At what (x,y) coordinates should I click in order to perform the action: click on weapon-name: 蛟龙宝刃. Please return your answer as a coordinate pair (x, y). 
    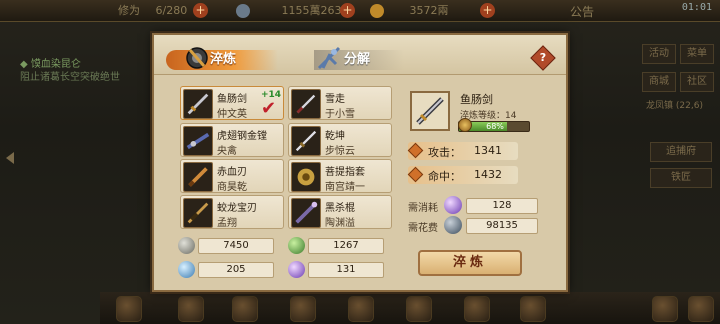
    Looking at the image, I should click on (237, 208).